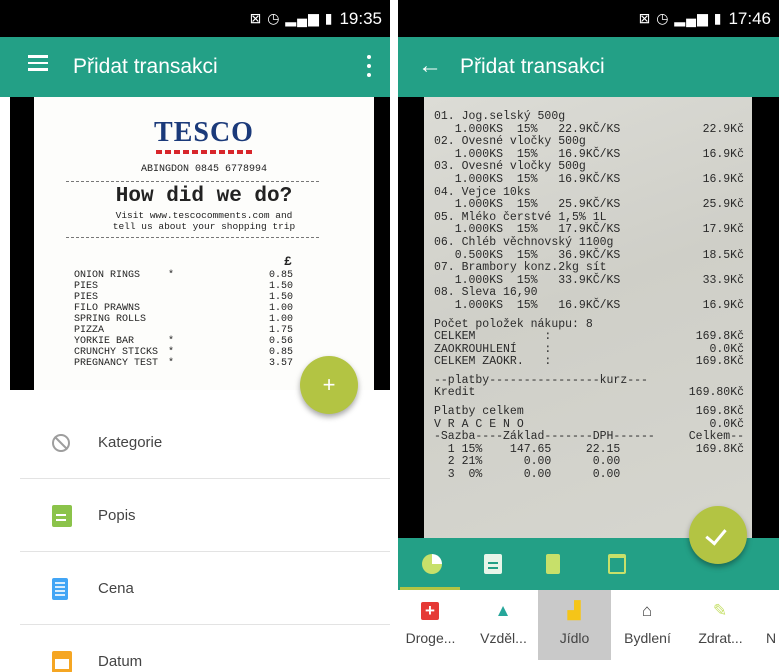 The width and height of the screenshot is (779, 672). What do you see at coordinates (120, 661) in the screenshot?
I see `field-label: Datum` at bounding box center [120, 661].